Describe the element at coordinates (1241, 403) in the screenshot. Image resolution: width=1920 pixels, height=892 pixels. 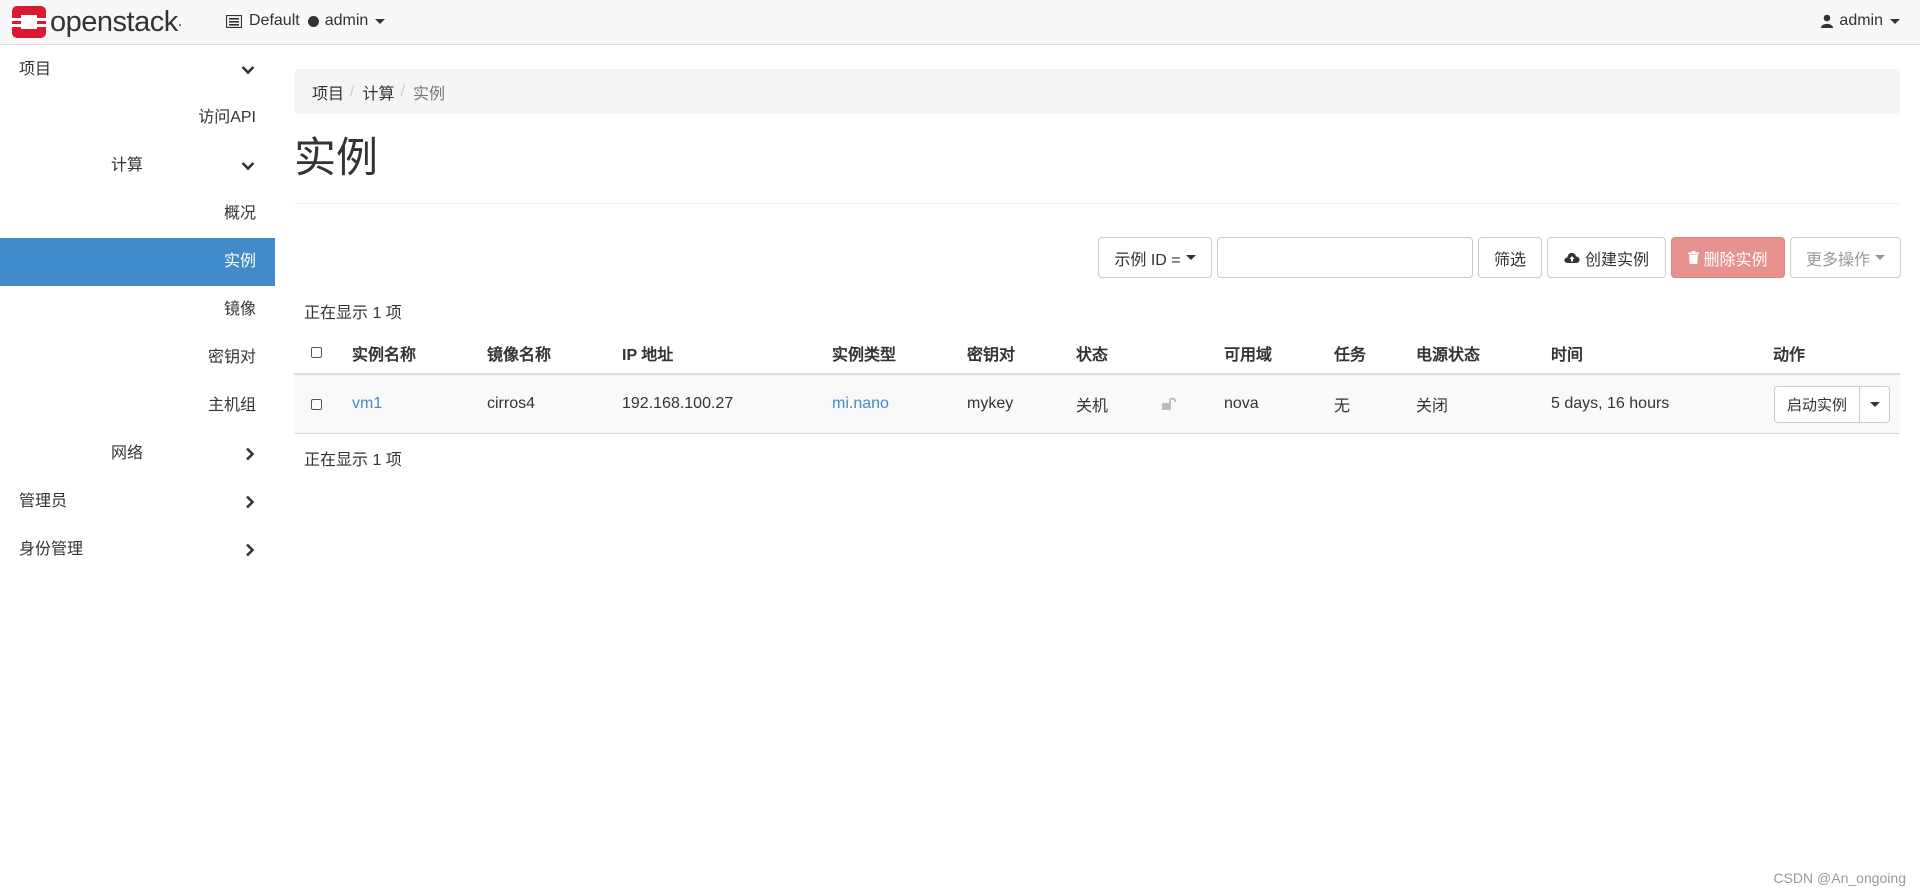
I see `instance-az: nova` at that location.